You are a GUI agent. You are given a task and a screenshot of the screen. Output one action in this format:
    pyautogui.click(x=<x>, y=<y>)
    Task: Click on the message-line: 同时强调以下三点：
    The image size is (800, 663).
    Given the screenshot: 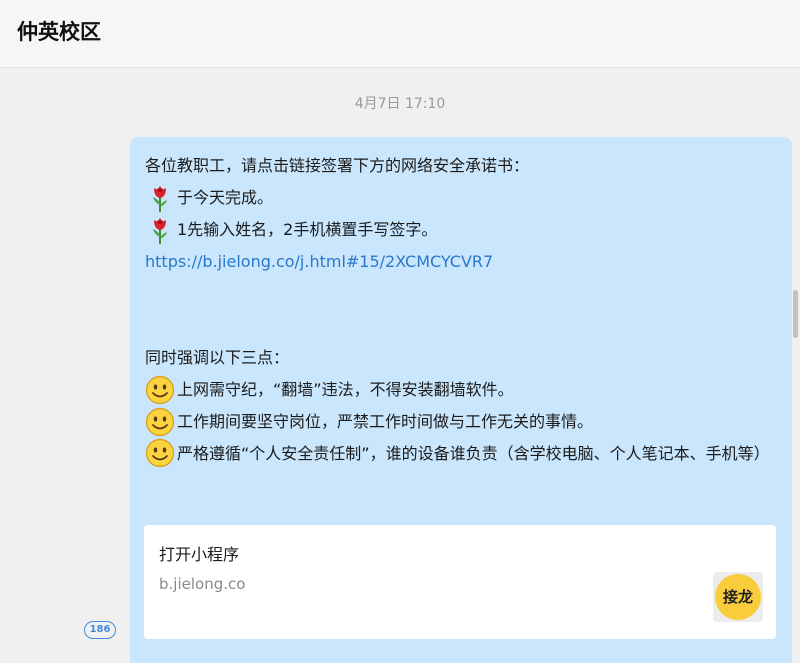 What is the action you would take?
    pyautogui.click(x=461, y=358)
    